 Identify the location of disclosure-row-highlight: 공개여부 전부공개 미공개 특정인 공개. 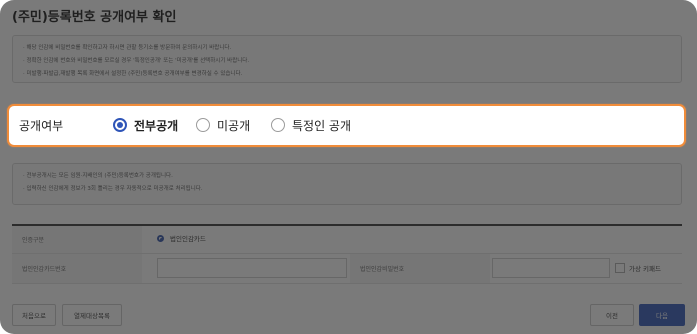
(346, 125).